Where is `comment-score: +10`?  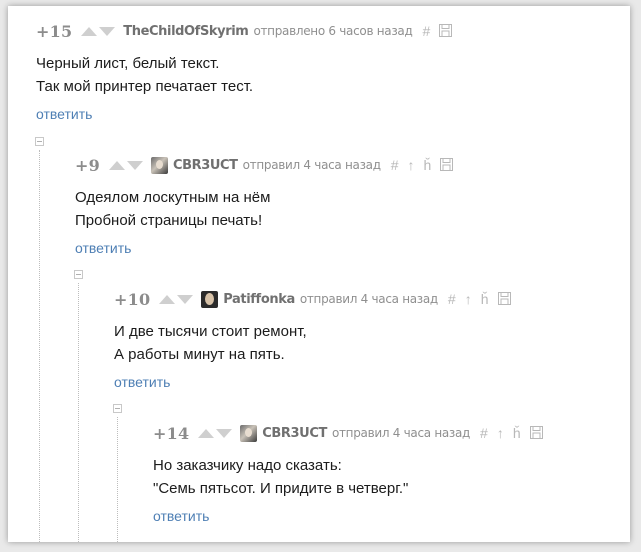
comment-score: +10 is located at coordinates (132, 299).